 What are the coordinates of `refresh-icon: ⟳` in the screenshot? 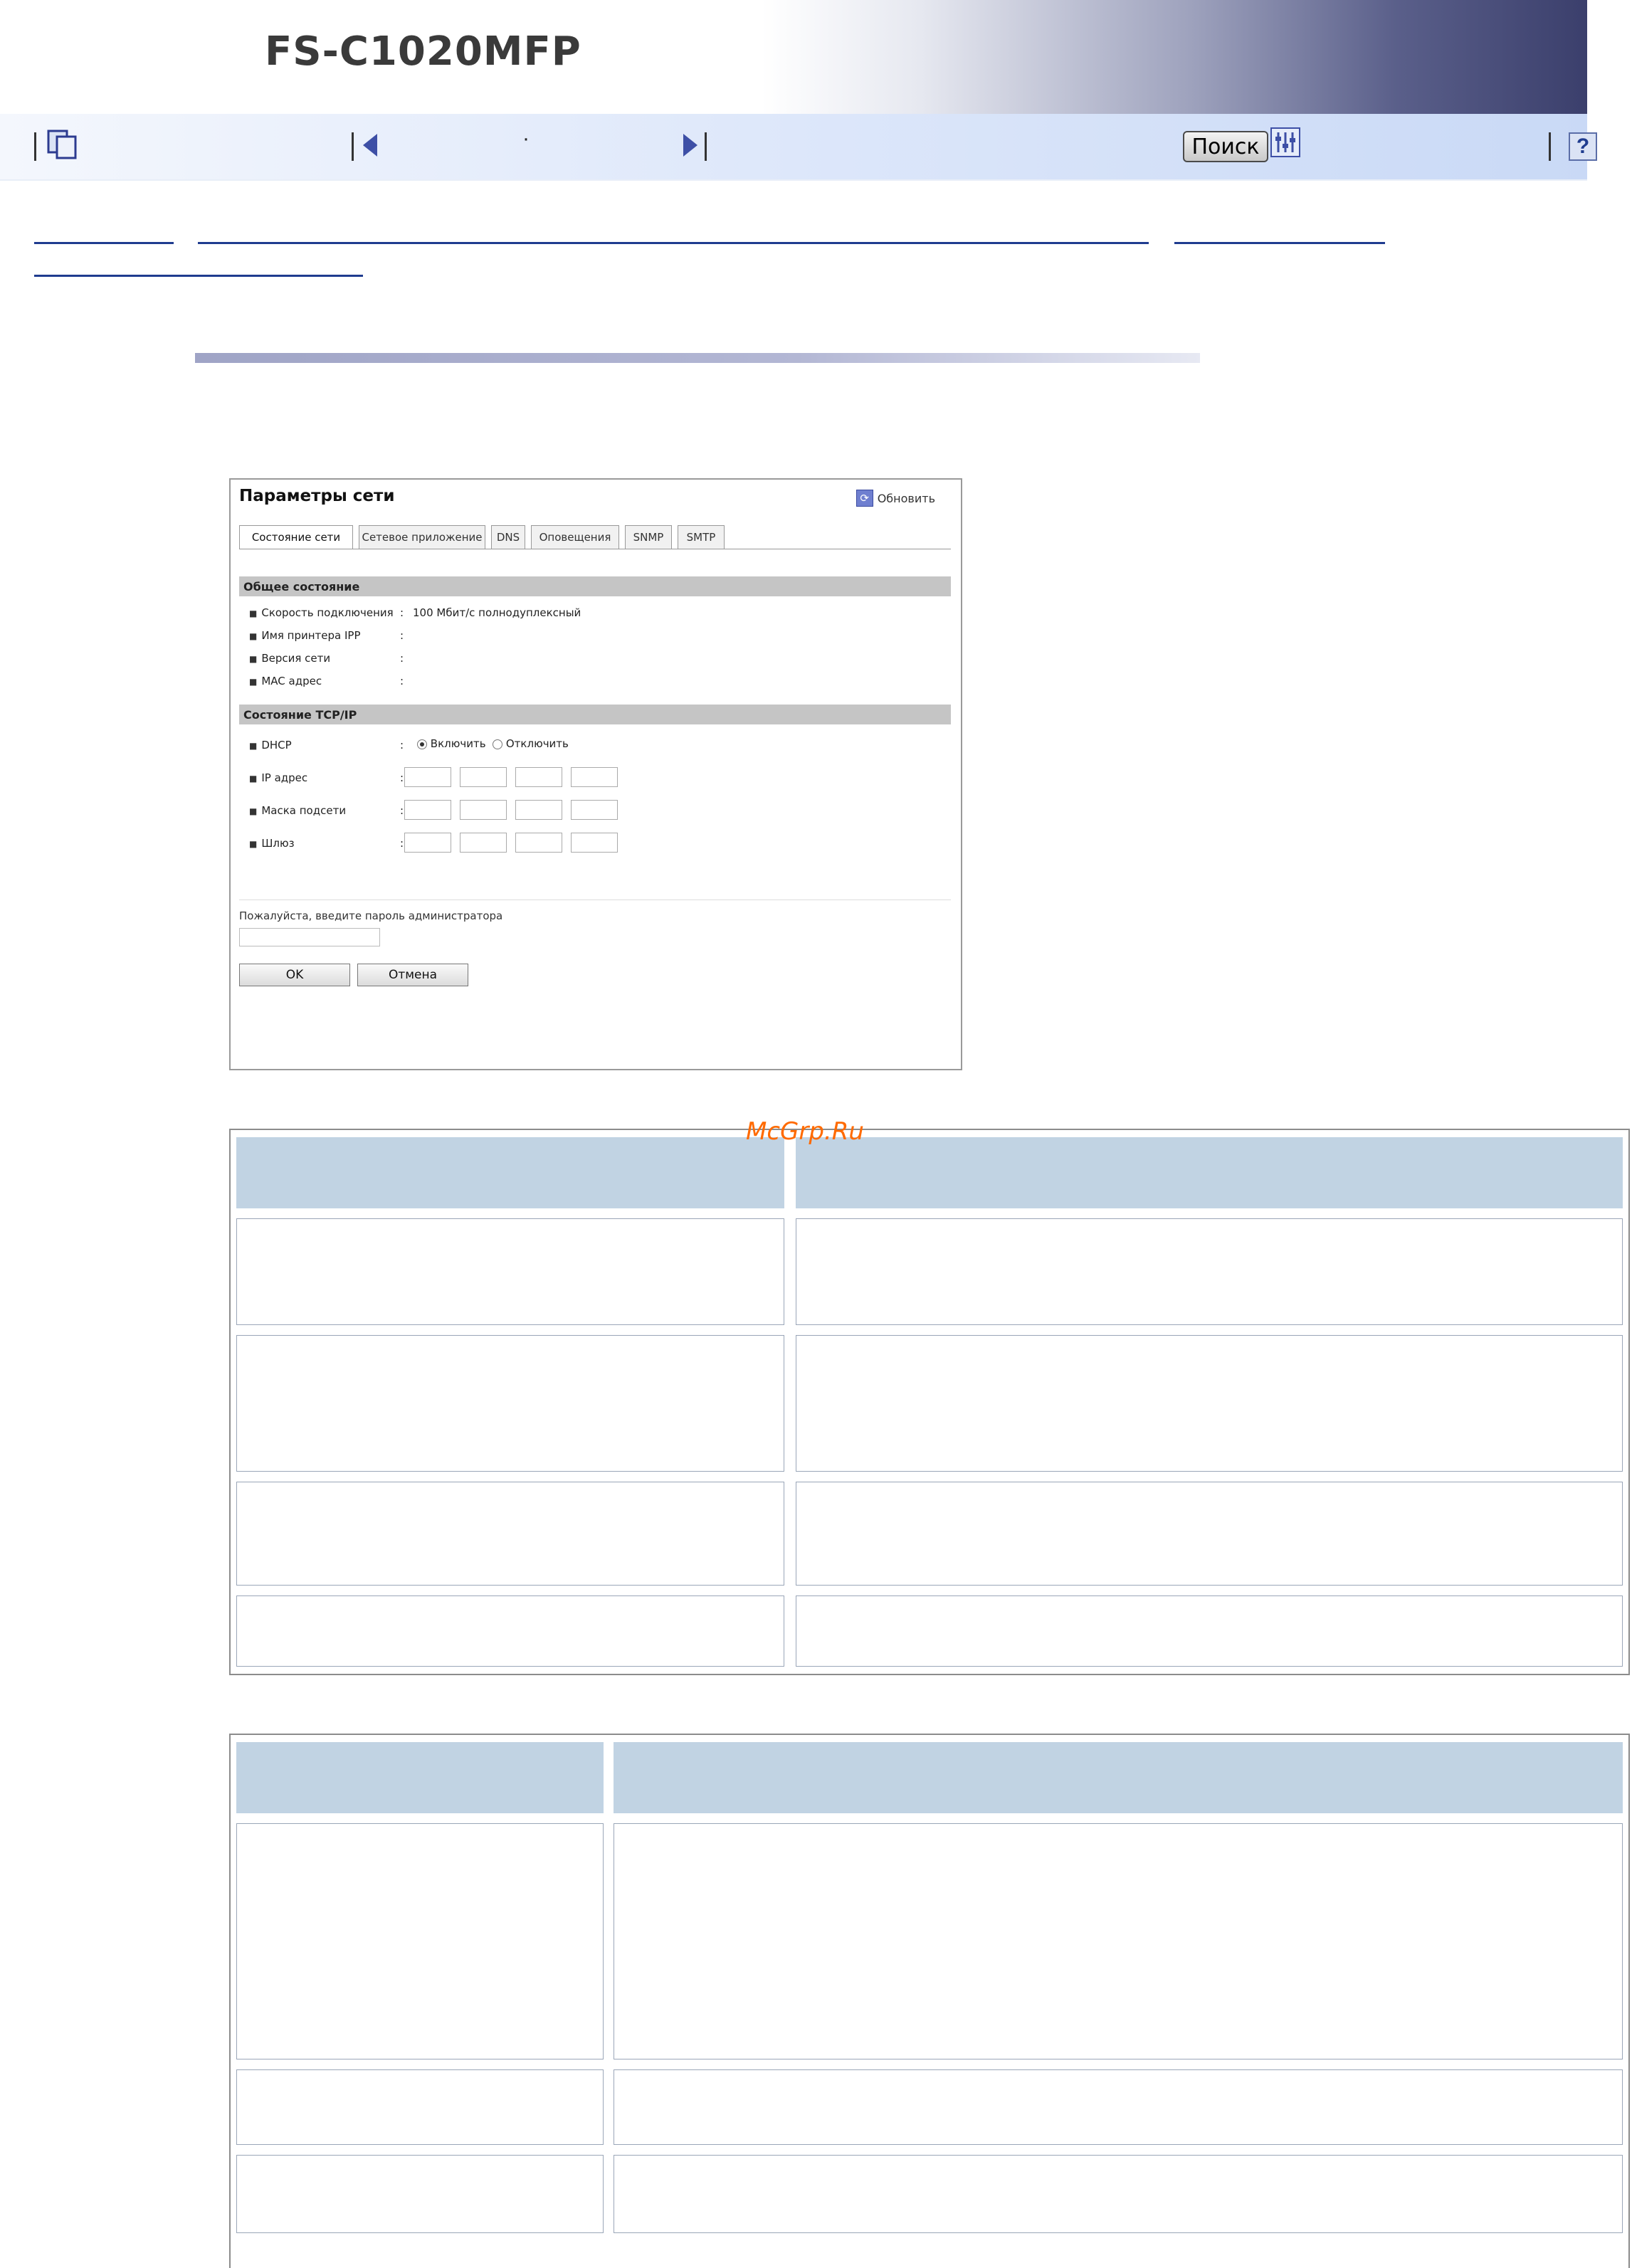 It's located at (864, 498).